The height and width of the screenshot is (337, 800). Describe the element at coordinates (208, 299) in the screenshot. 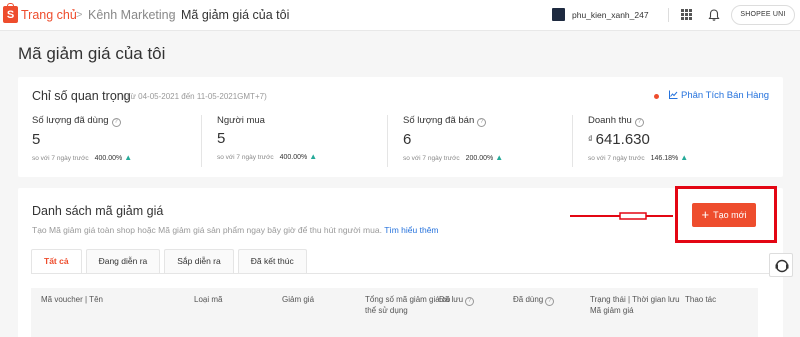

I see `column-header-type: Loại mã` at that location.